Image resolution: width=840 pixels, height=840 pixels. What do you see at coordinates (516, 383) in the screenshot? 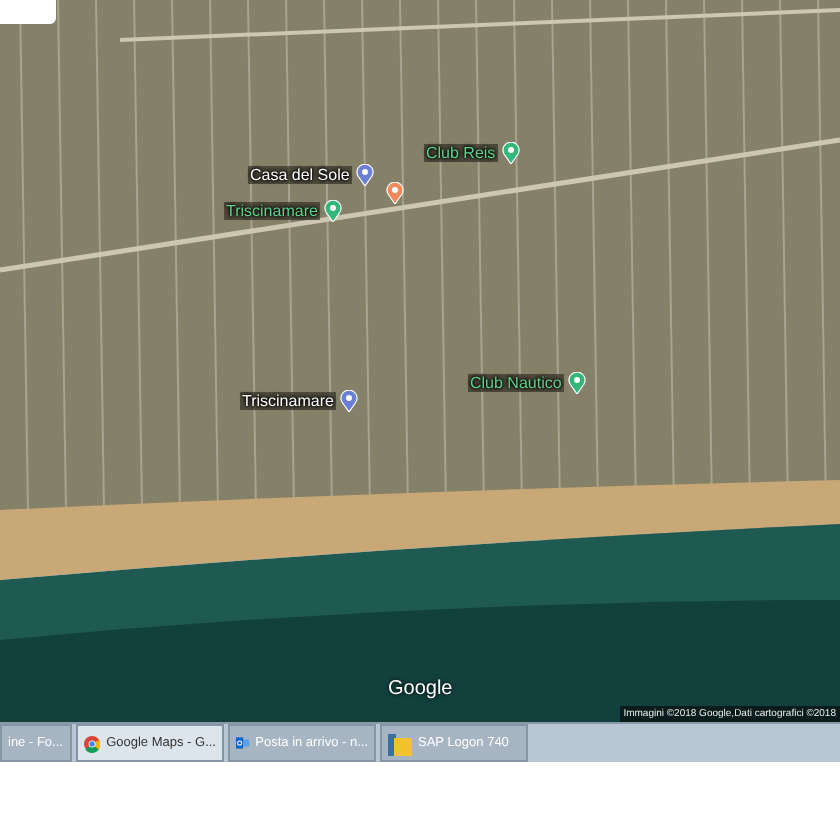
I see `place-label: Club Nautico` at bounding box center [516, 383].